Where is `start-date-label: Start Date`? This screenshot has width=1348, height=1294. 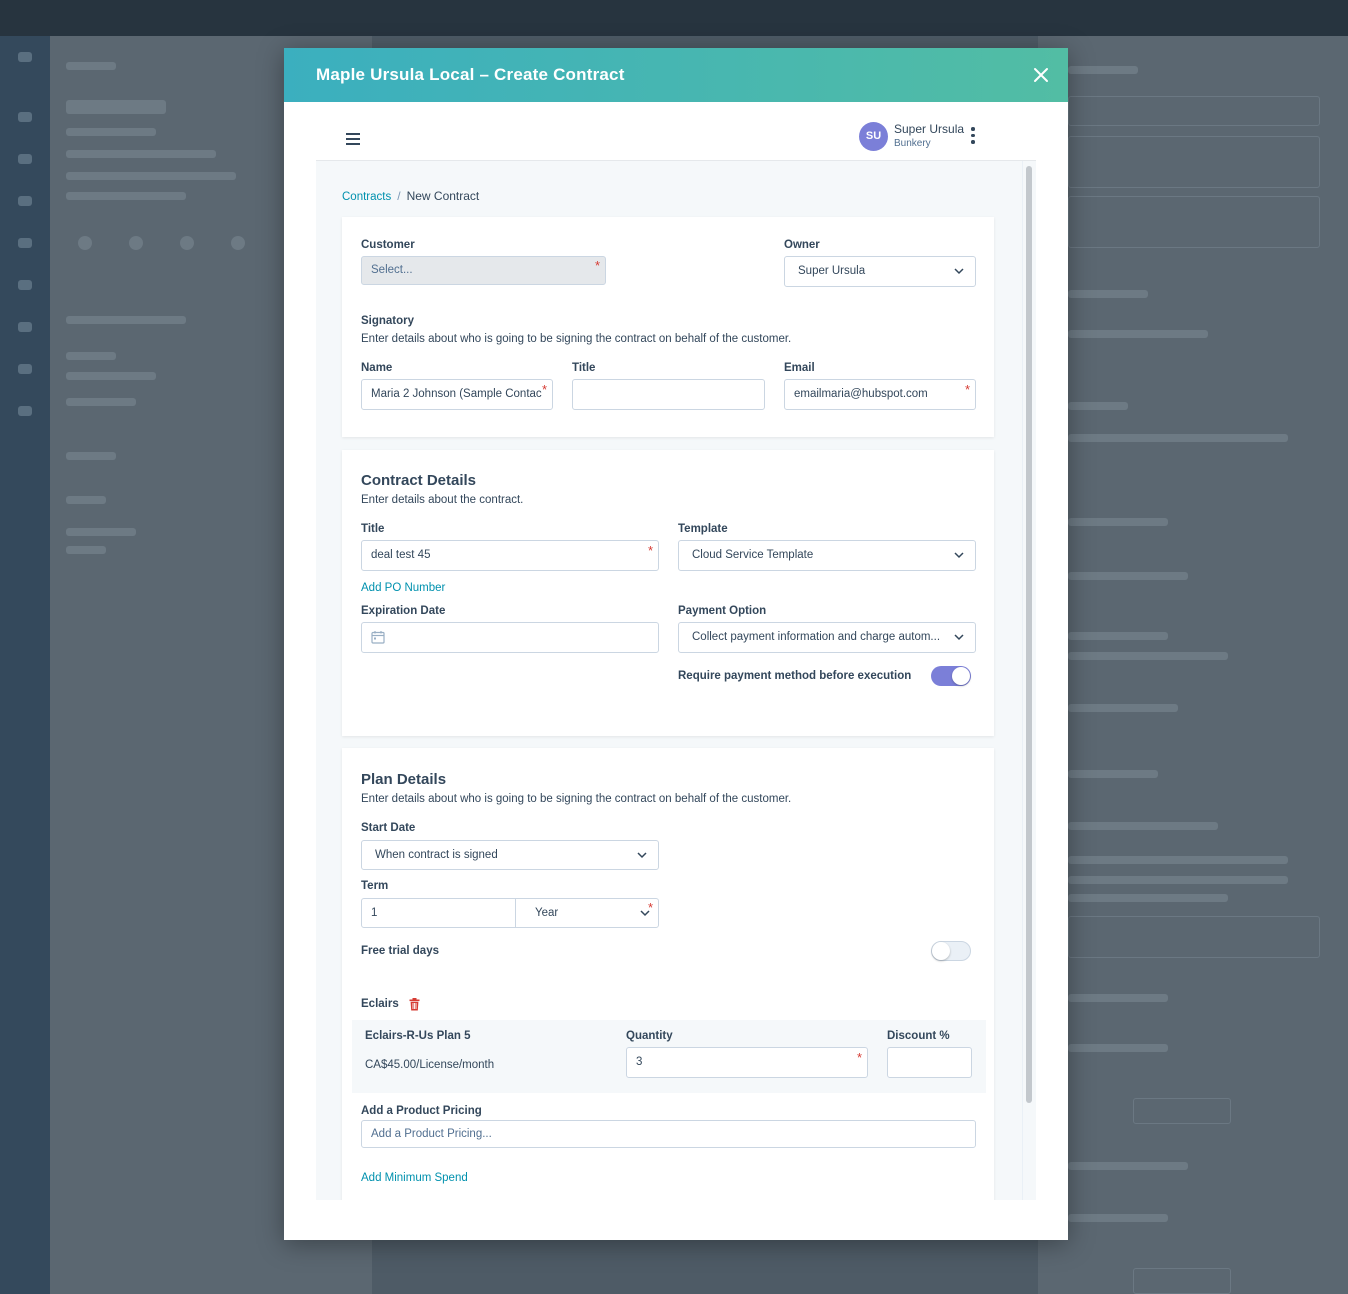
start-date-label: Start Date is located at coordinates (388, 828).